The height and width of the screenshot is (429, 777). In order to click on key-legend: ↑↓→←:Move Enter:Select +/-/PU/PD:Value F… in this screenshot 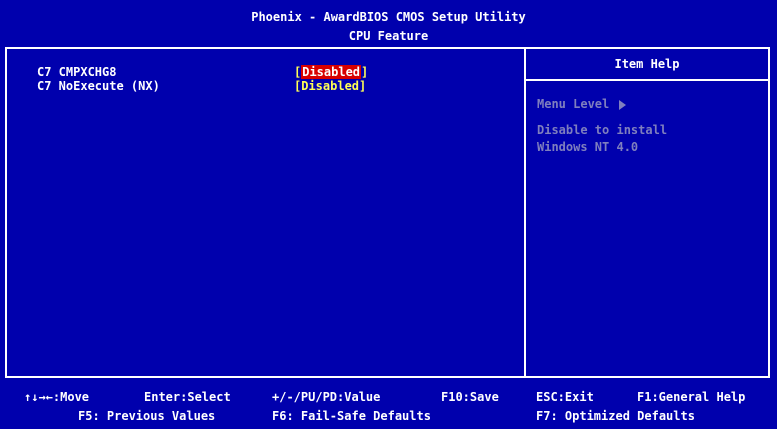, I will do `click(388, 404)`.